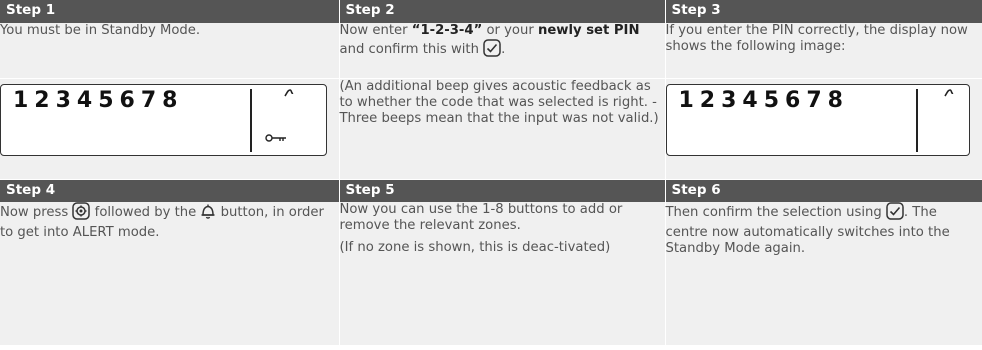  I want to click on lcd-display-2: 12345678, so click(817, 119).